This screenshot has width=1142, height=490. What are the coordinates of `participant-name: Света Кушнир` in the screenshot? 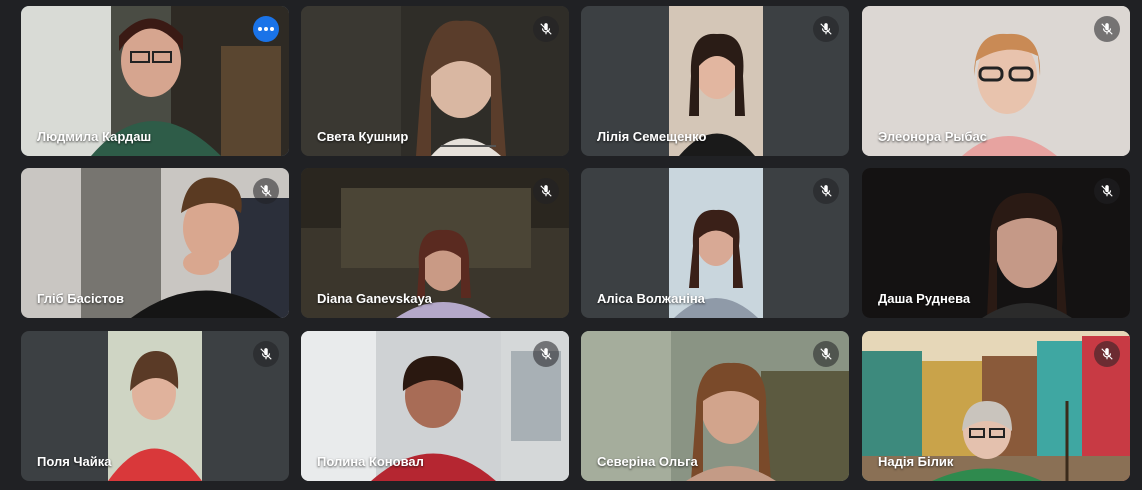 It's located at (363, 136).